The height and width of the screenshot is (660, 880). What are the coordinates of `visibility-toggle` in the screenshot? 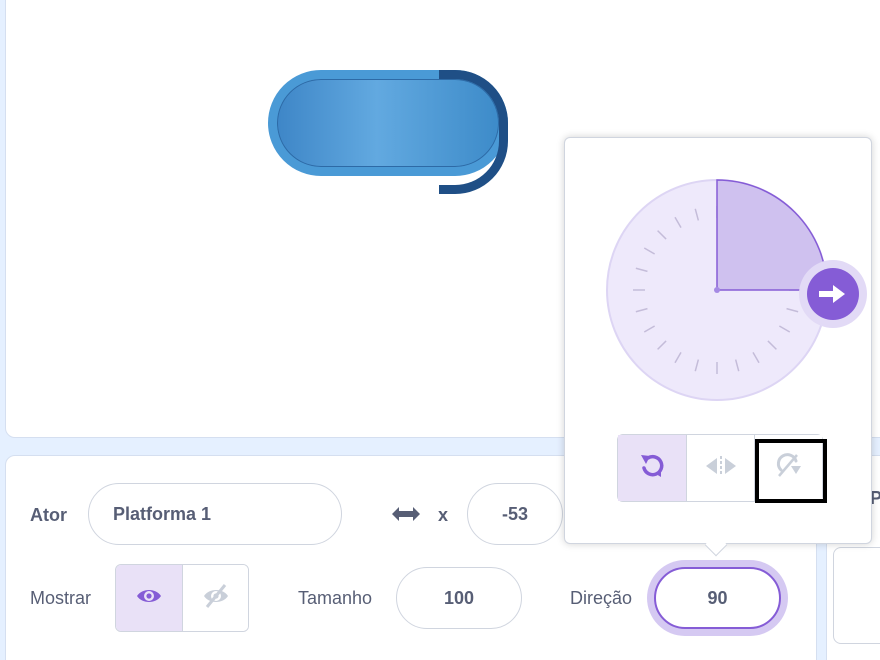 It's located at (182, 598).